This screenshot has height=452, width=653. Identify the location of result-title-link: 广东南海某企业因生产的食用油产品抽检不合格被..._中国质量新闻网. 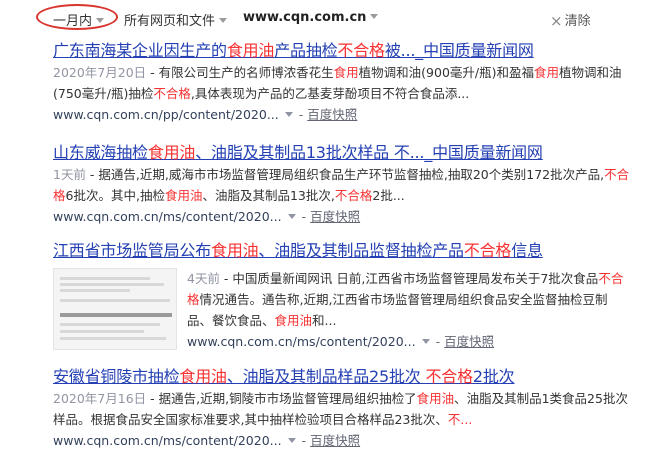
(343, 51).